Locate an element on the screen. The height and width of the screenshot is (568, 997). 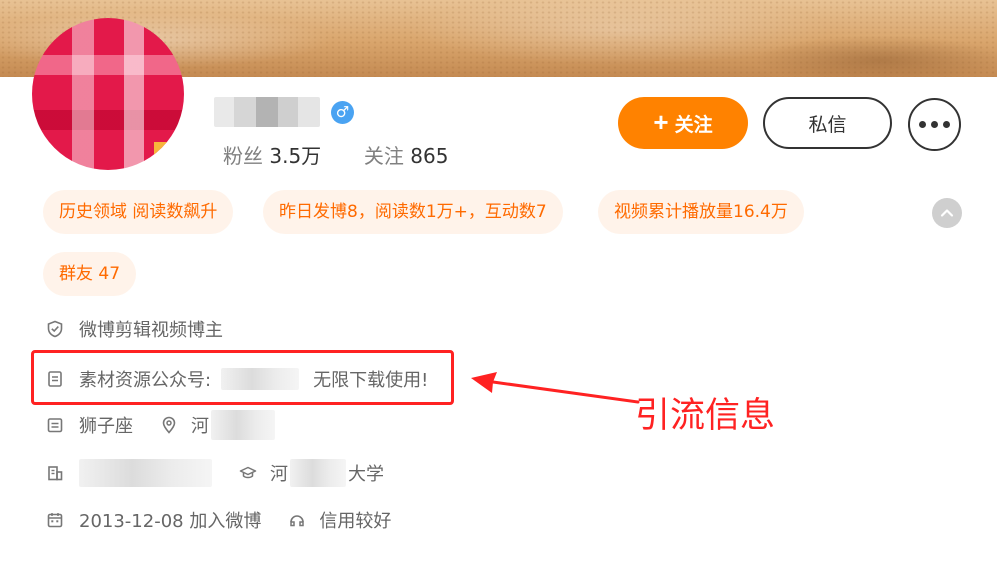
username-blurred is located at coordinates (267, 112).